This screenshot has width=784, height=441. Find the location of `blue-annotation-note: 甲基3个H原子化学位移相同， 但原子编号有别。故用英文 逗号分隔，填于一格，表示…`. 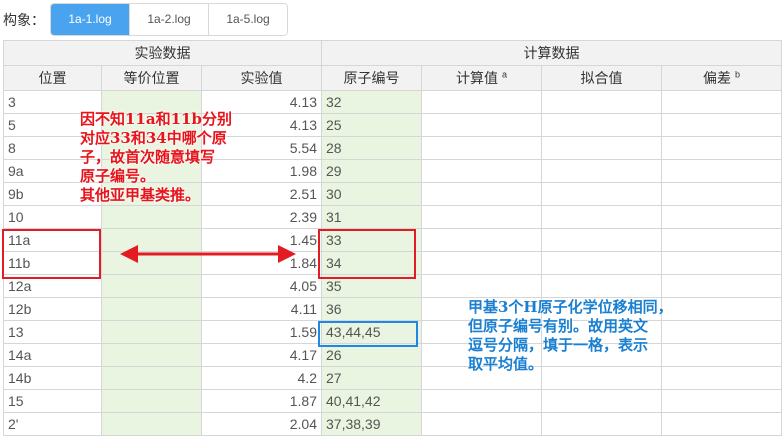

blue-annotation-note: 甲基3个H原子化学位移相同， 但原子编号有别。故用英文 逗号分隔，填于一格，表示… is located at coordinates (570, 335).